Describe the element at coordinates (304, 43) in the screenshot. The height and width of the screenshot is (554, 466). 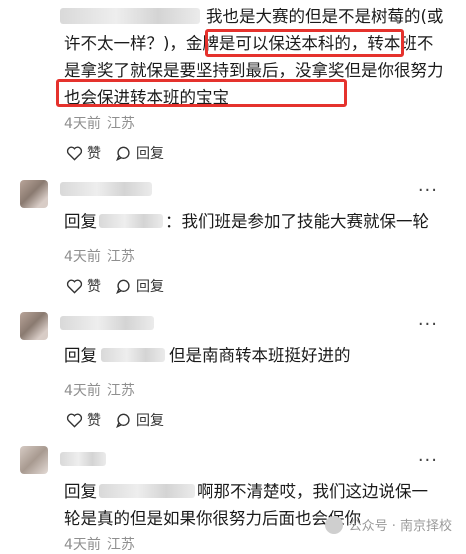
I see `highlight-box-gold` at that location.